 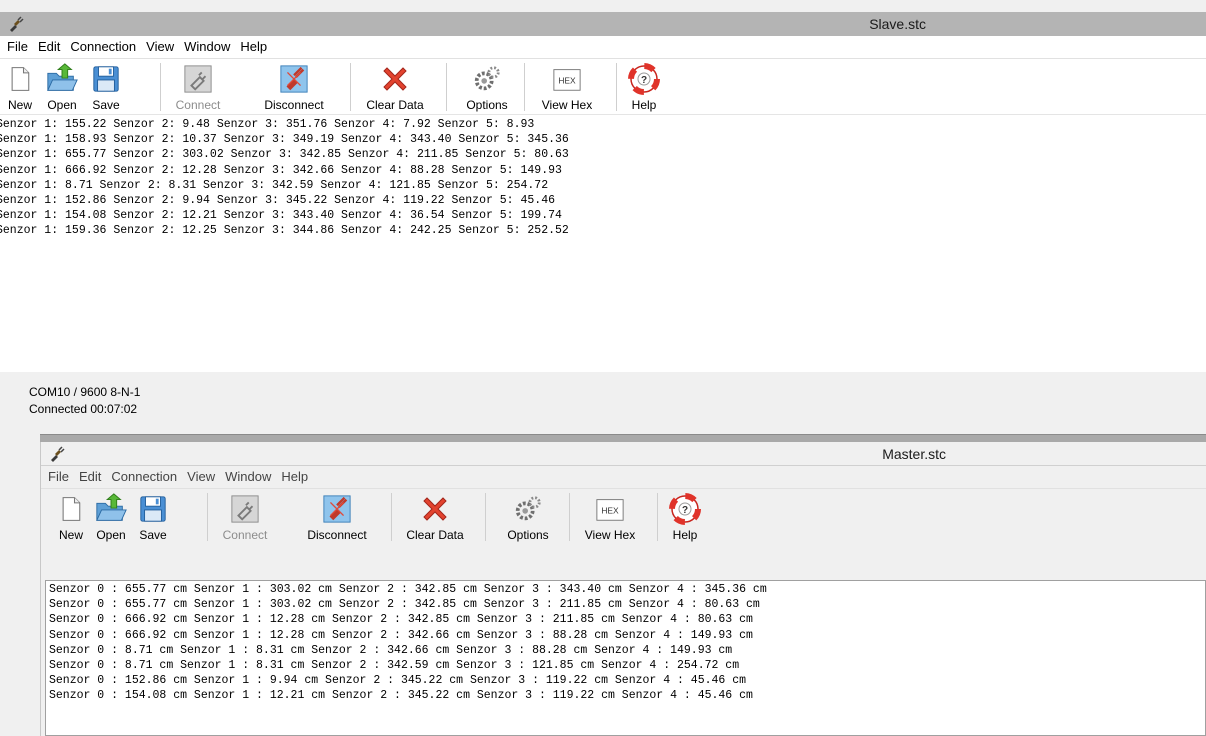 I want to click on background-strip, so click(x=20, y=585).